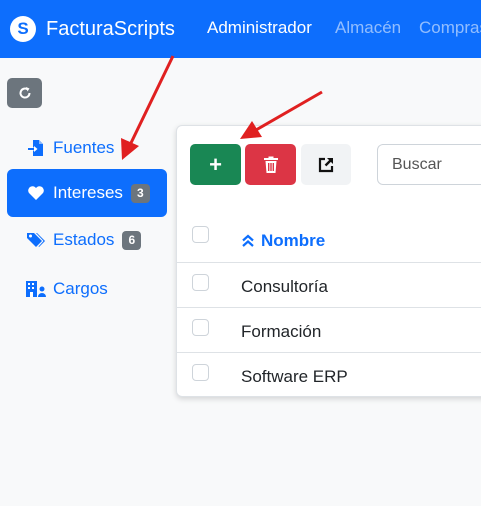  I want to click on count-badge: 6, so click(132, 240).